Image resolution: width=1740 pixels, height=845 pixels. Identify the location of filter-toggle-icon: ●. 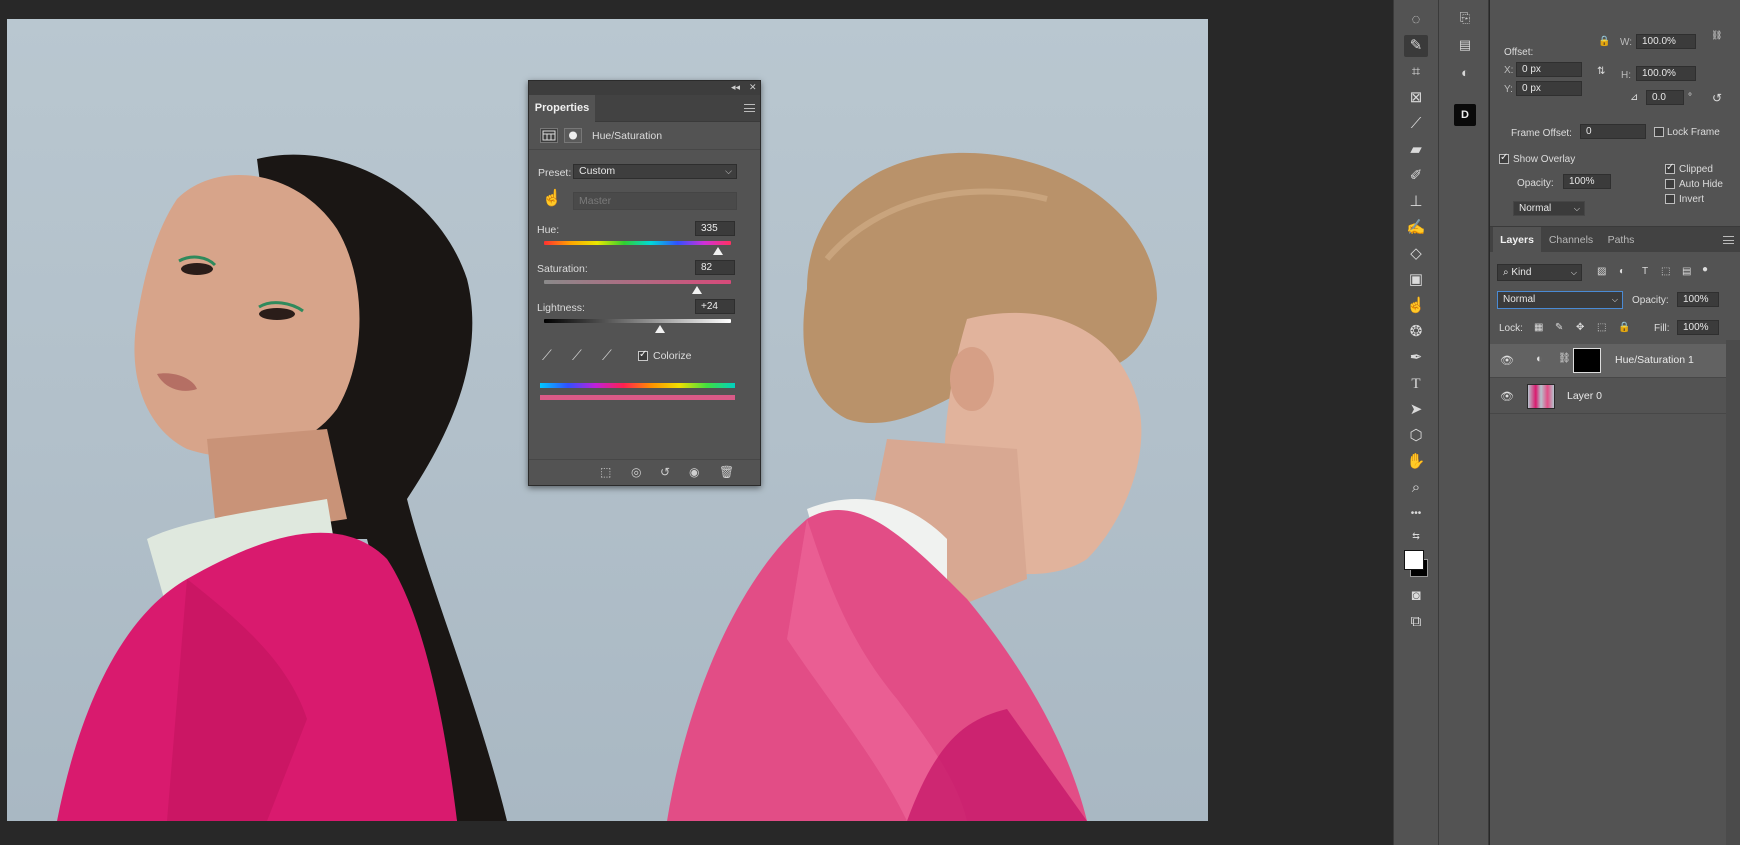
(1705, 269).